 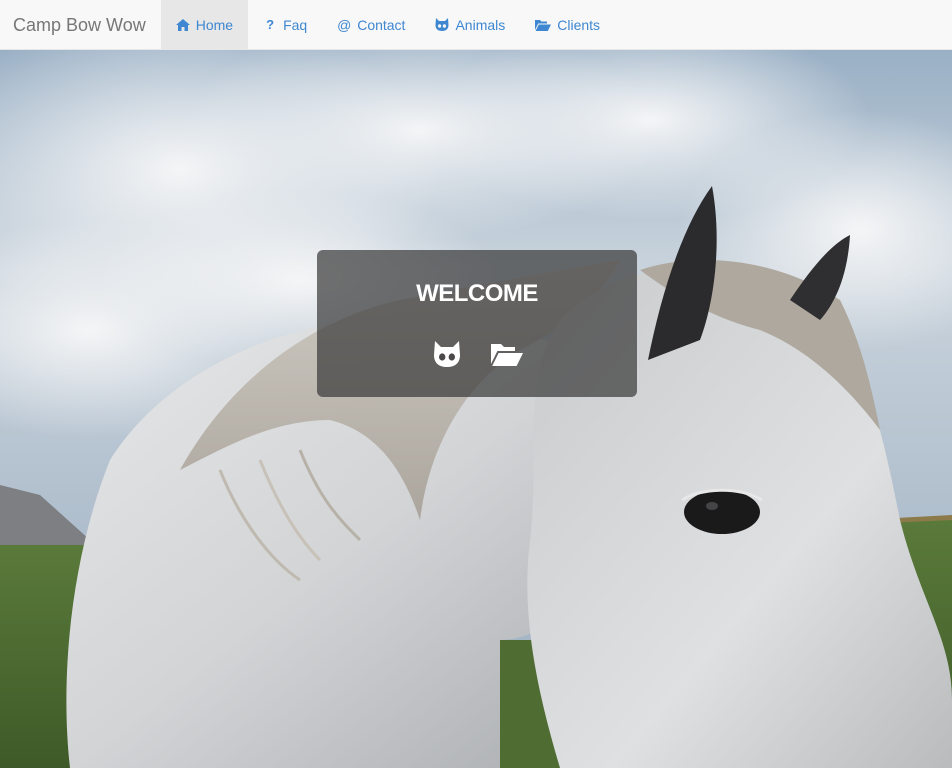 I want to click on welcome-title: WELCOME, so click(x=477, y=293).